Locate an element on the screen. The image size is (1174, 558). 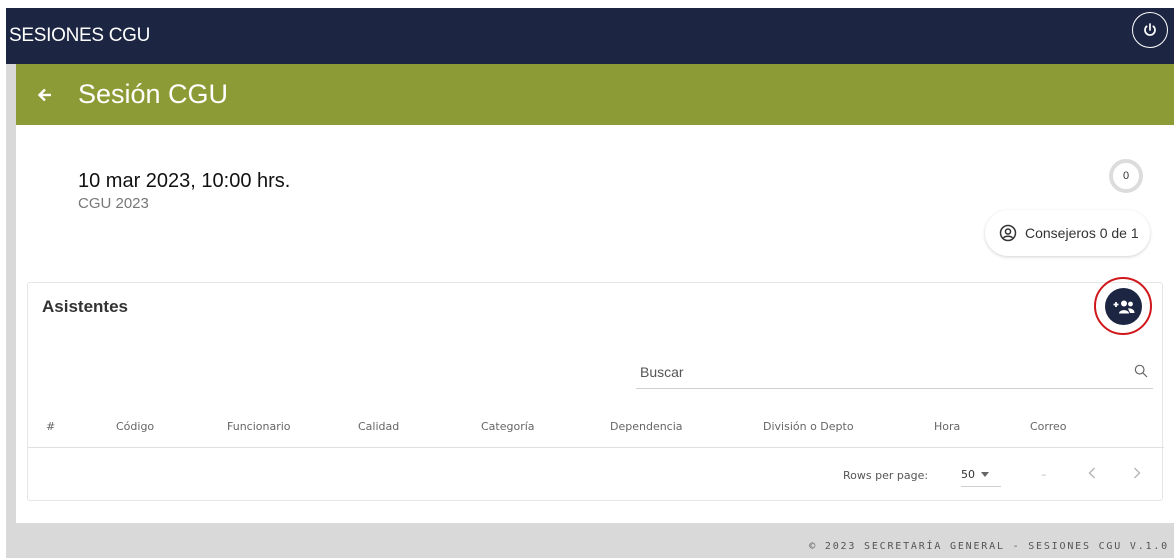
column-calidad: Calidad is located at coordinates (378, 426).